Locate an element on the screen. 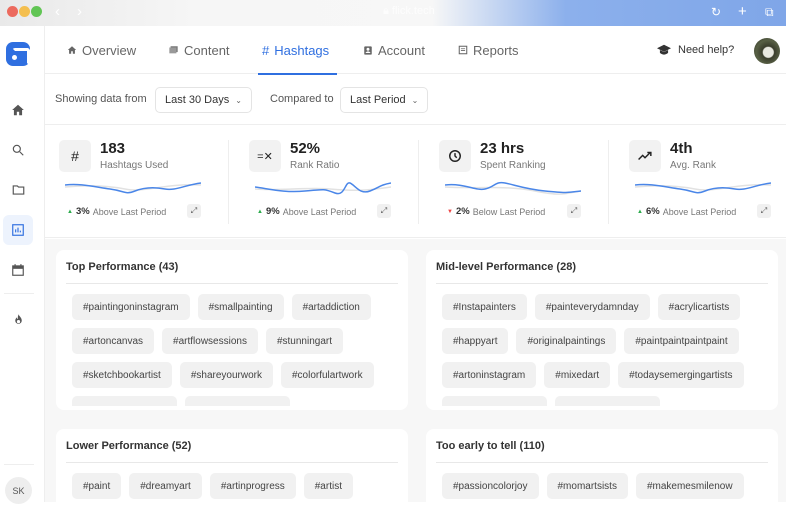 The image size is (786, 519). hashtag-chip: #artist is located at coordinates (328, 486).